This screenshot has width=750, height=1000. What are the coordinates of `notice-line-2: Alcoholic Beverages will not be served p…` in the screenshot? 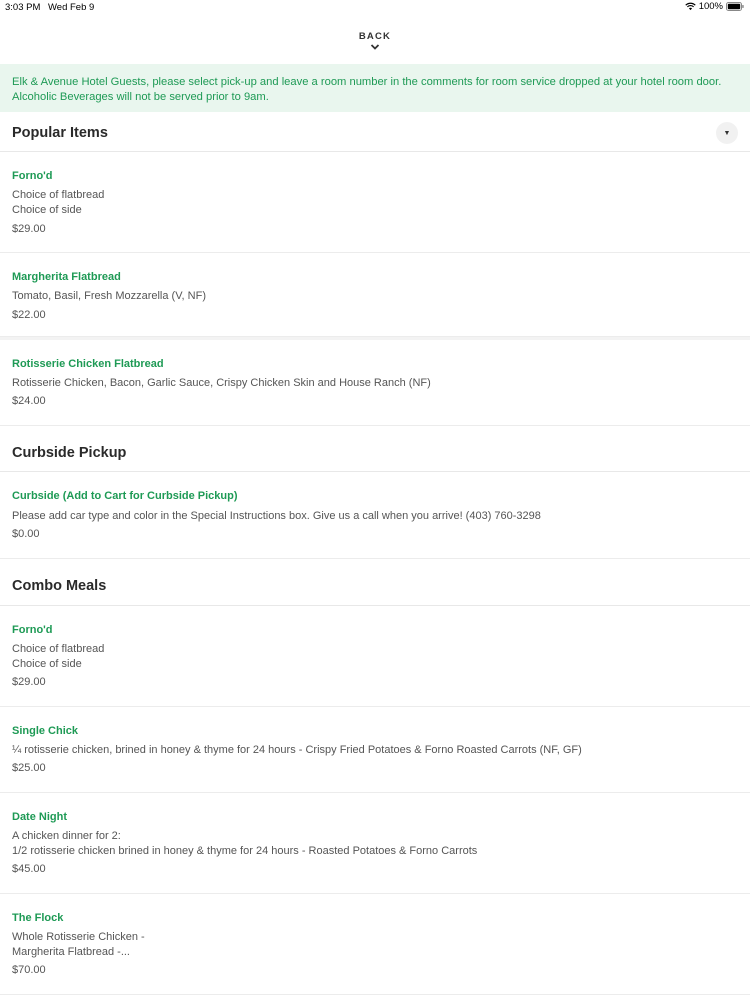 It's located at (140, 96).